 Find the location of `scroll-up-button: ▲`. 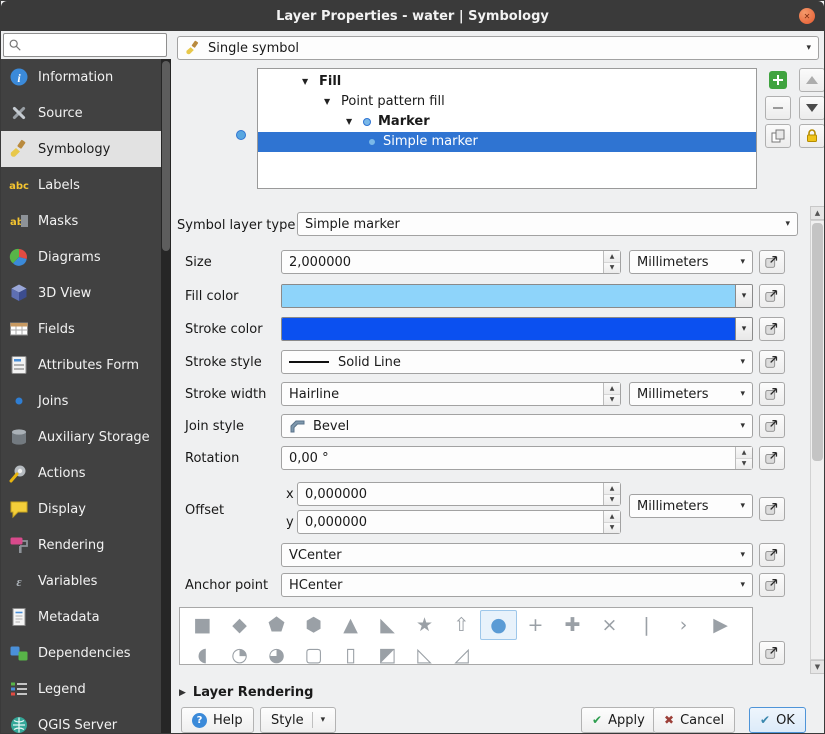

scroll-up-button: ▲ is located at coordinates (817, 213).